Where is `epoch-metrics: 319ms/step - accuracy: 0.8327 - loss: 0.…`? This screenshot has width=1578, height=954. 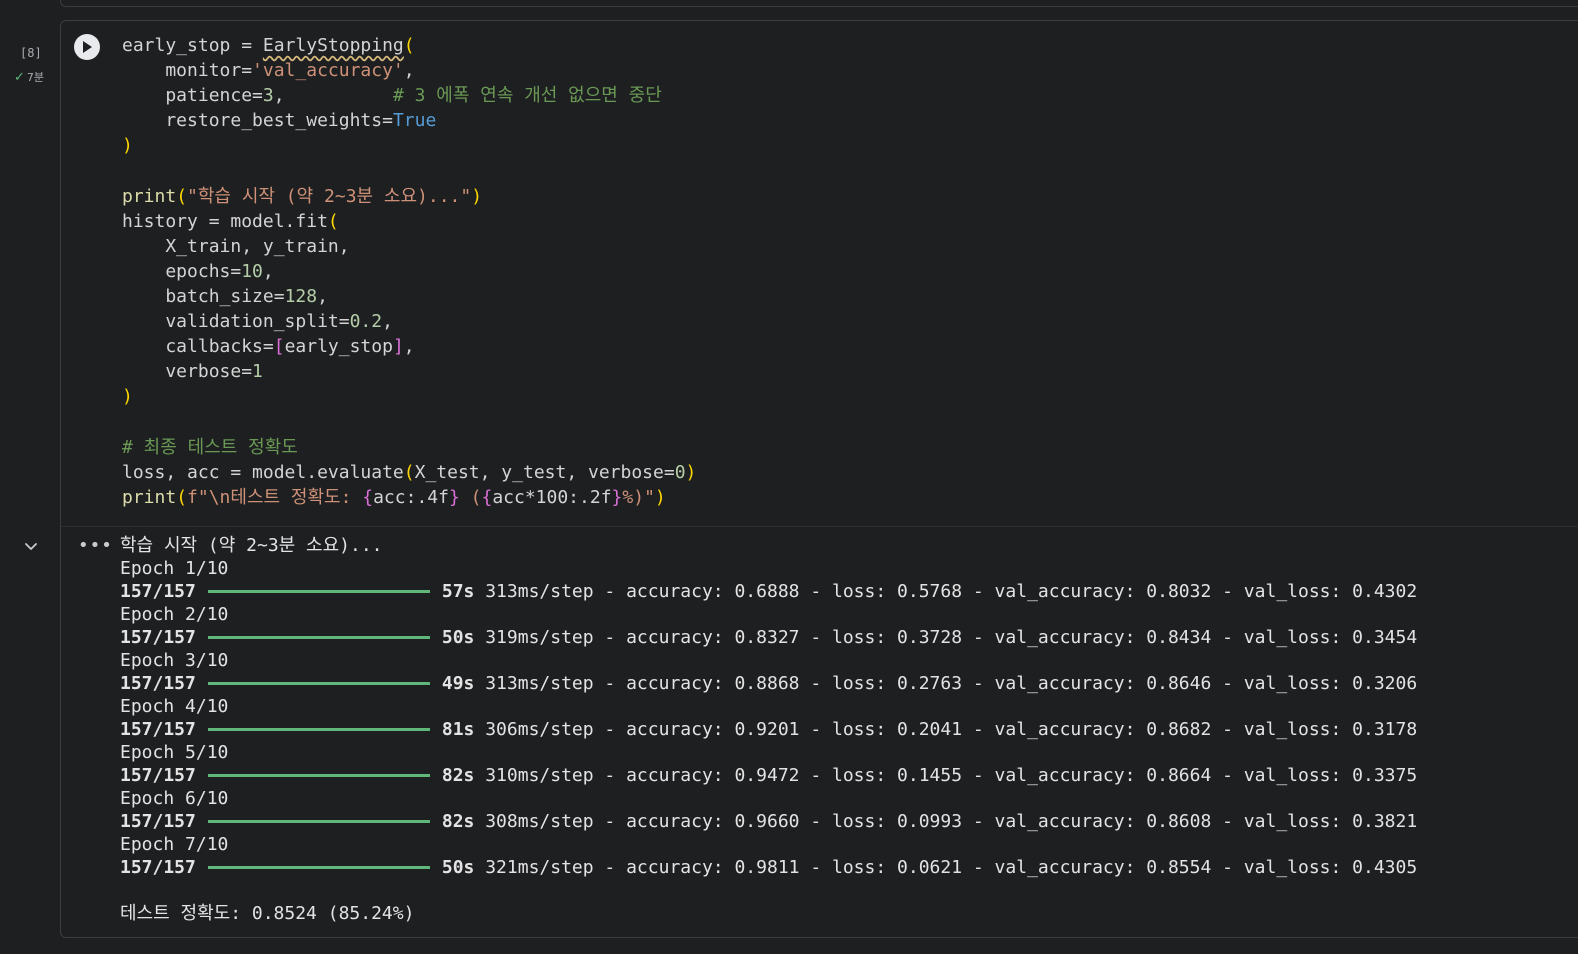
epoch-metrics: 319ms/step - accuracy: 0.8327 - loss: 0.… is located at coordinates (951, 637).